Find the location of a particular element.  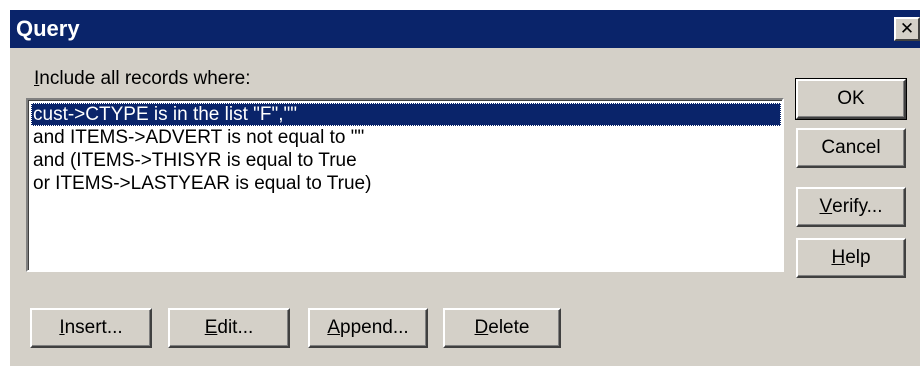

close-icon: ✕ is located at coordinates (907, 29).